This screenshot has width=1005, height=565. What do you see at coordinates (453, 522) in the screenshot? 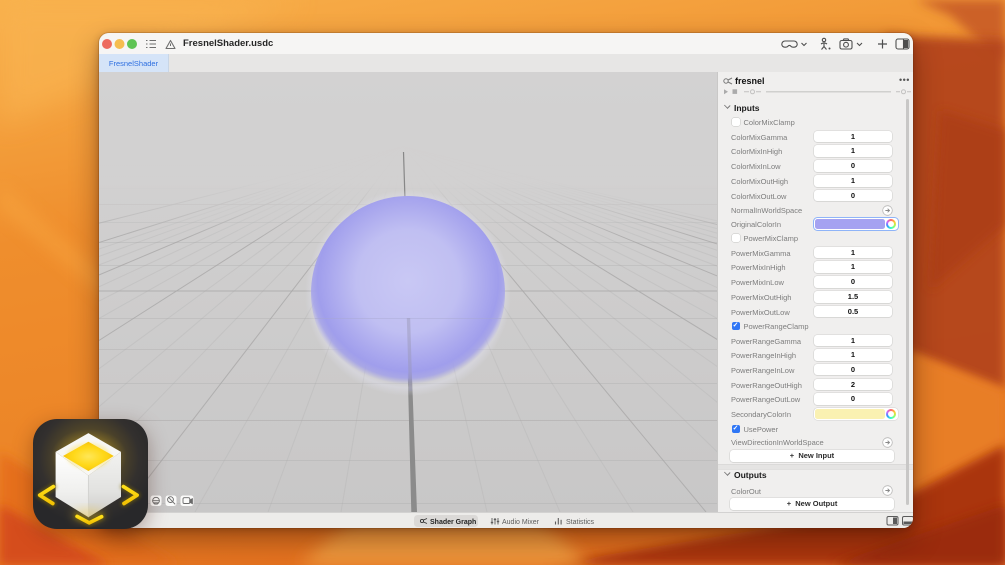
I see `svg-text: Shader Graph` at bounding box center [453, 522].